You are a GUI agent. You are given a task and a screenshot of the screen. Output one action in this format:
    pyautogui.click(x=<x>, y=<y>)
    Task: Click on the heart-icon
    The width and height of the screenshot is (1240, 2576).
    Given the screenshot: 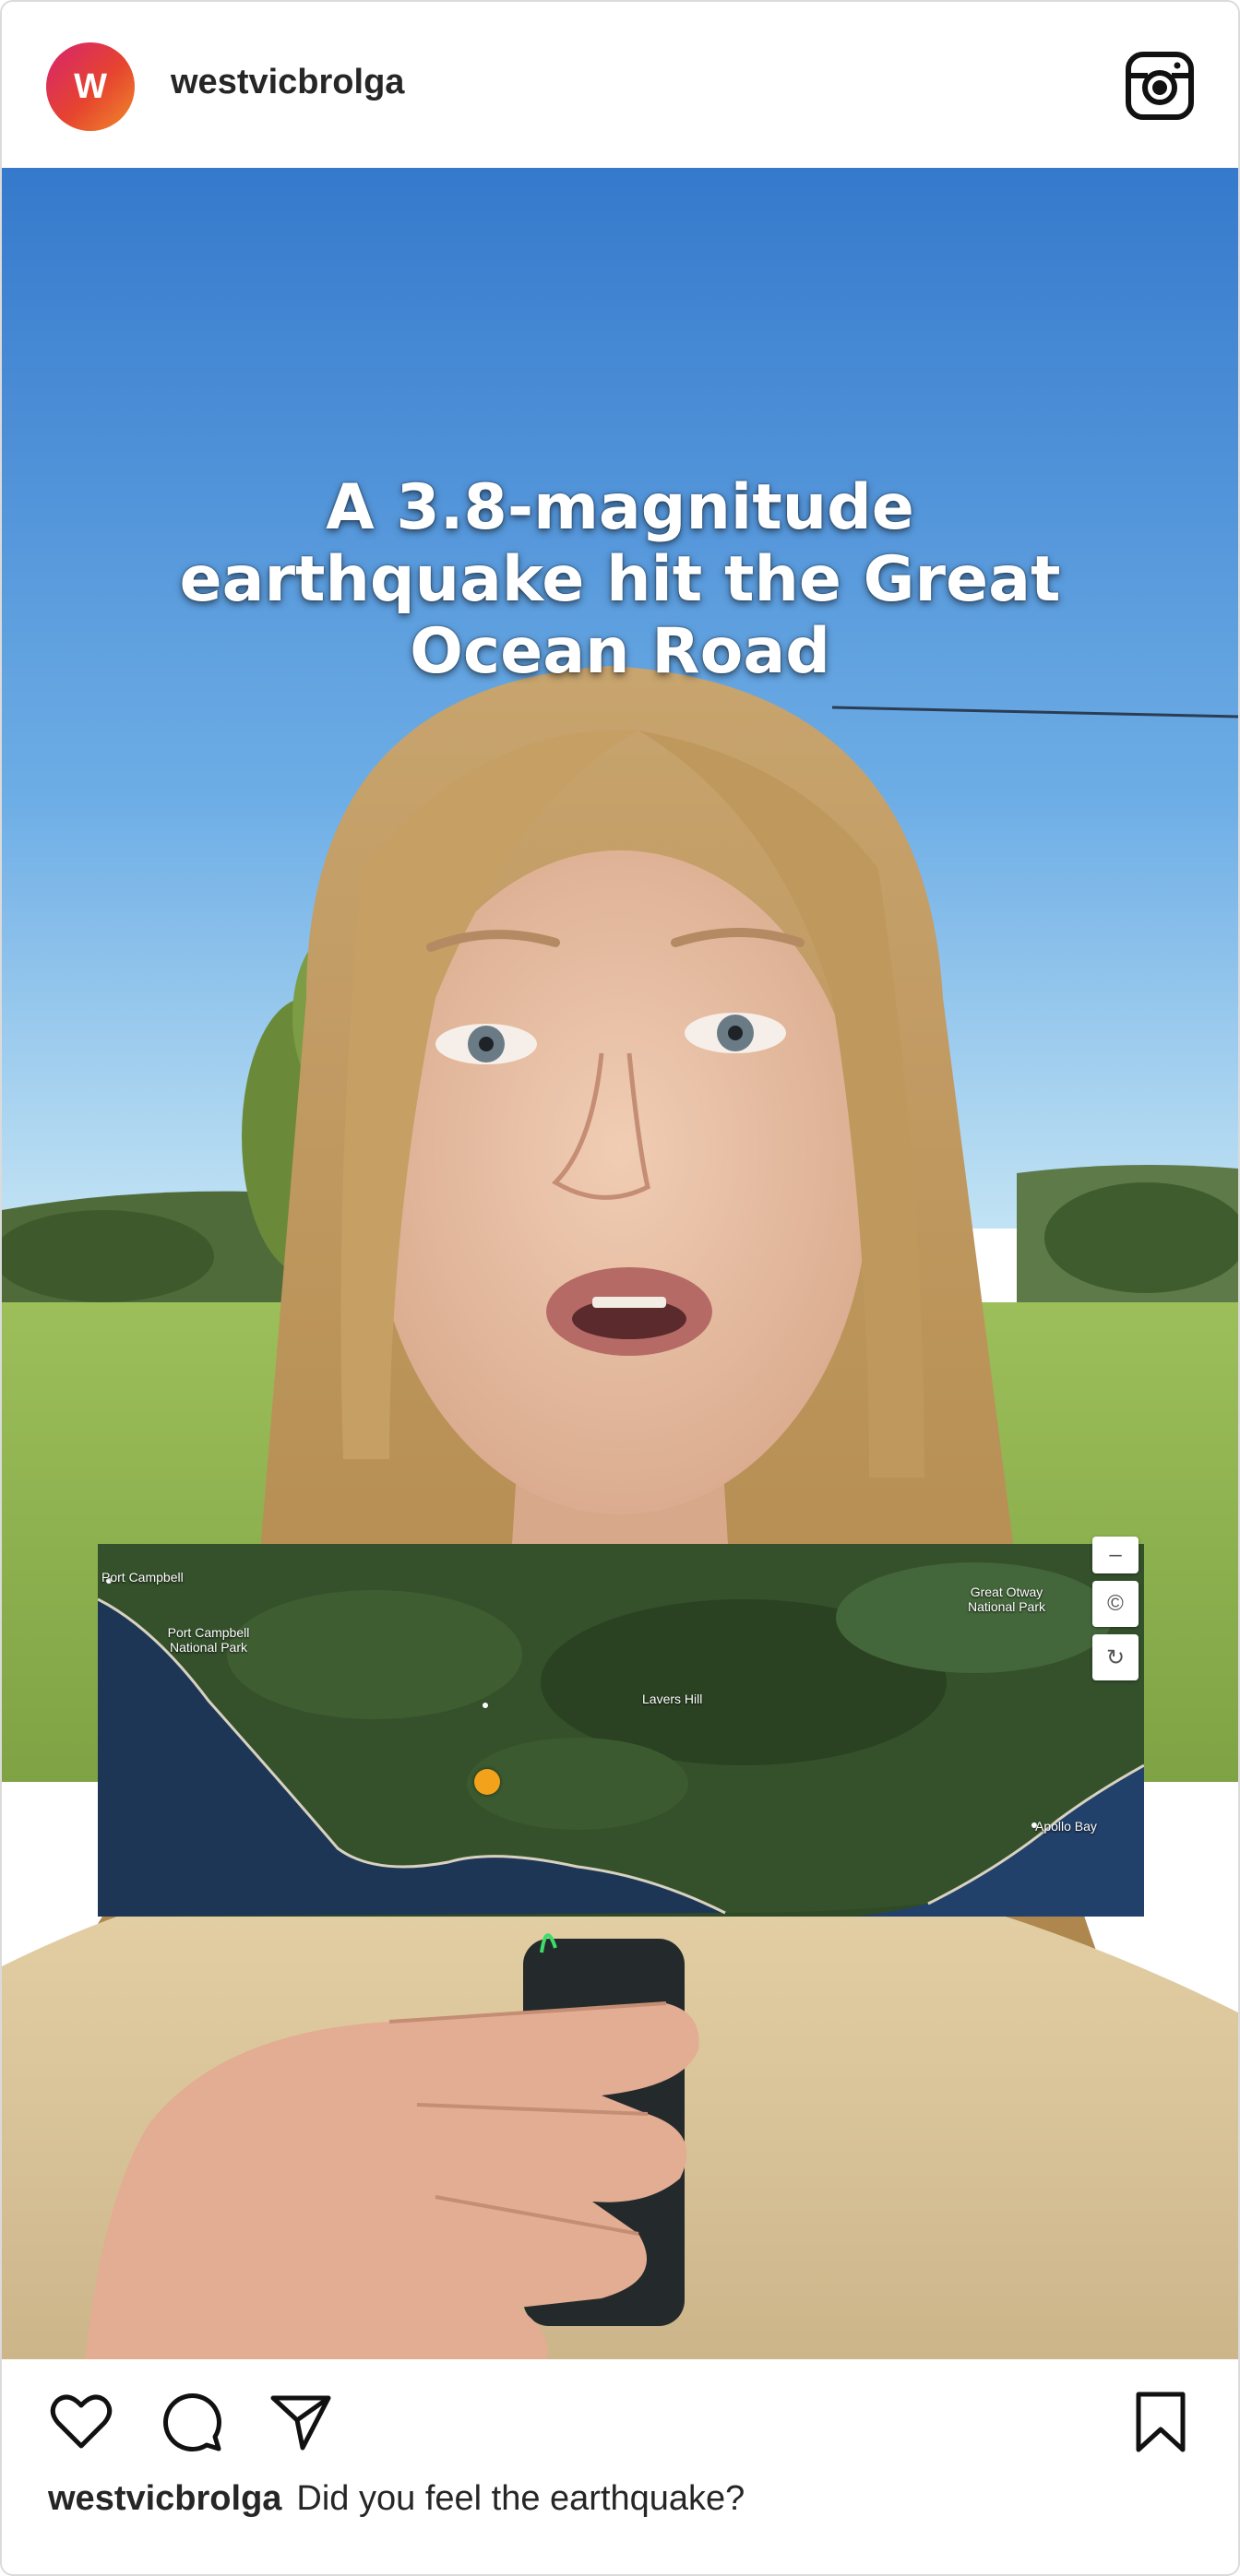 What is the action you would take?
    pyautogui.click(x=82, y=2422)
    